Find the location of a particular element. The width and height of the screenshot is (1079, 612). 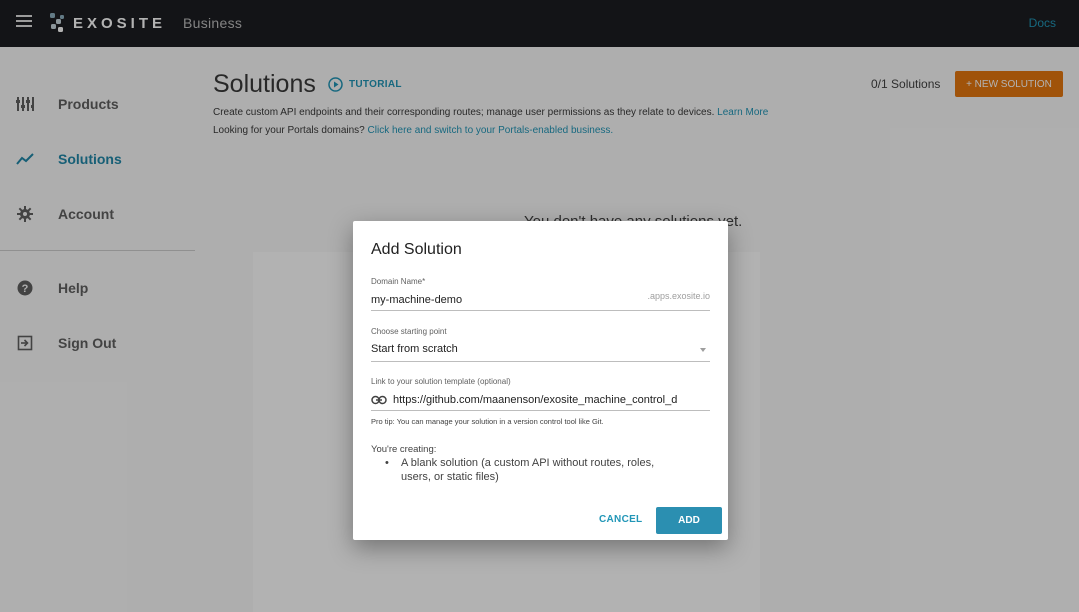

domain-suffix: .apps.exosite.io is located at coordinates (678, 296).